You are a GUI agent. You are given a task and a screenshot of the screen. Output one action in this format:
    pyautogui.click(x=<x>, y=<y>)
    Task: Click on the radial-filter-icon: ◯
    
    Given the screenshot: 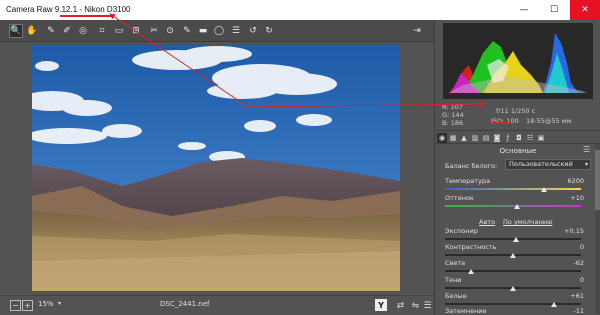 What is the action you would take?
    pyautogui.click(x=219, y=31)
    